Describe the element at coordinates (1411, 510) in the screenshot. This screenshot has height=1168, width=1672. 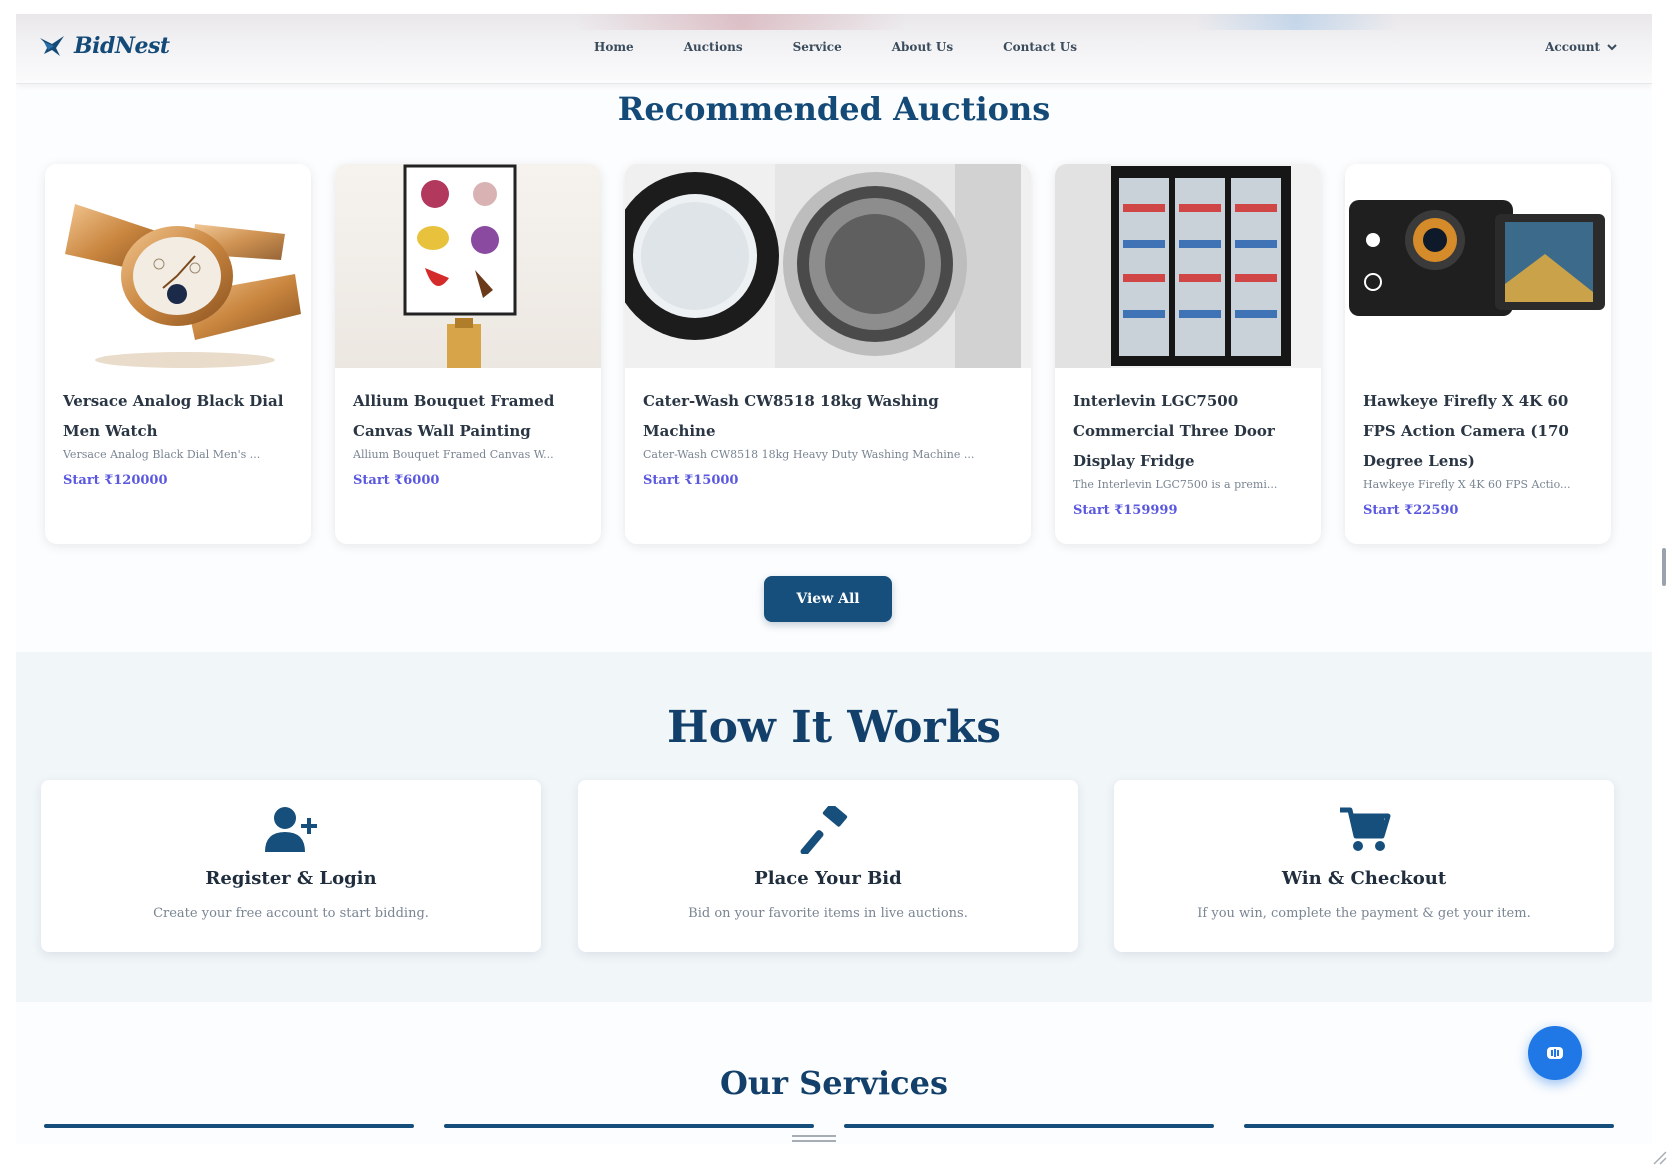
I see `card-price: Start ₹22590` at that location.